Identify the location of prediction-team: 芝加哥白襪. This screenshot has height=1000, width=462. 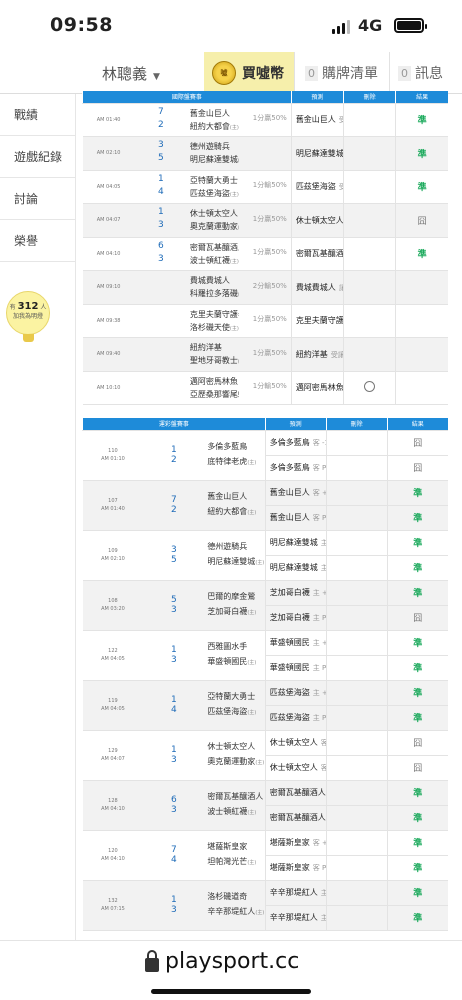
(289, 592).